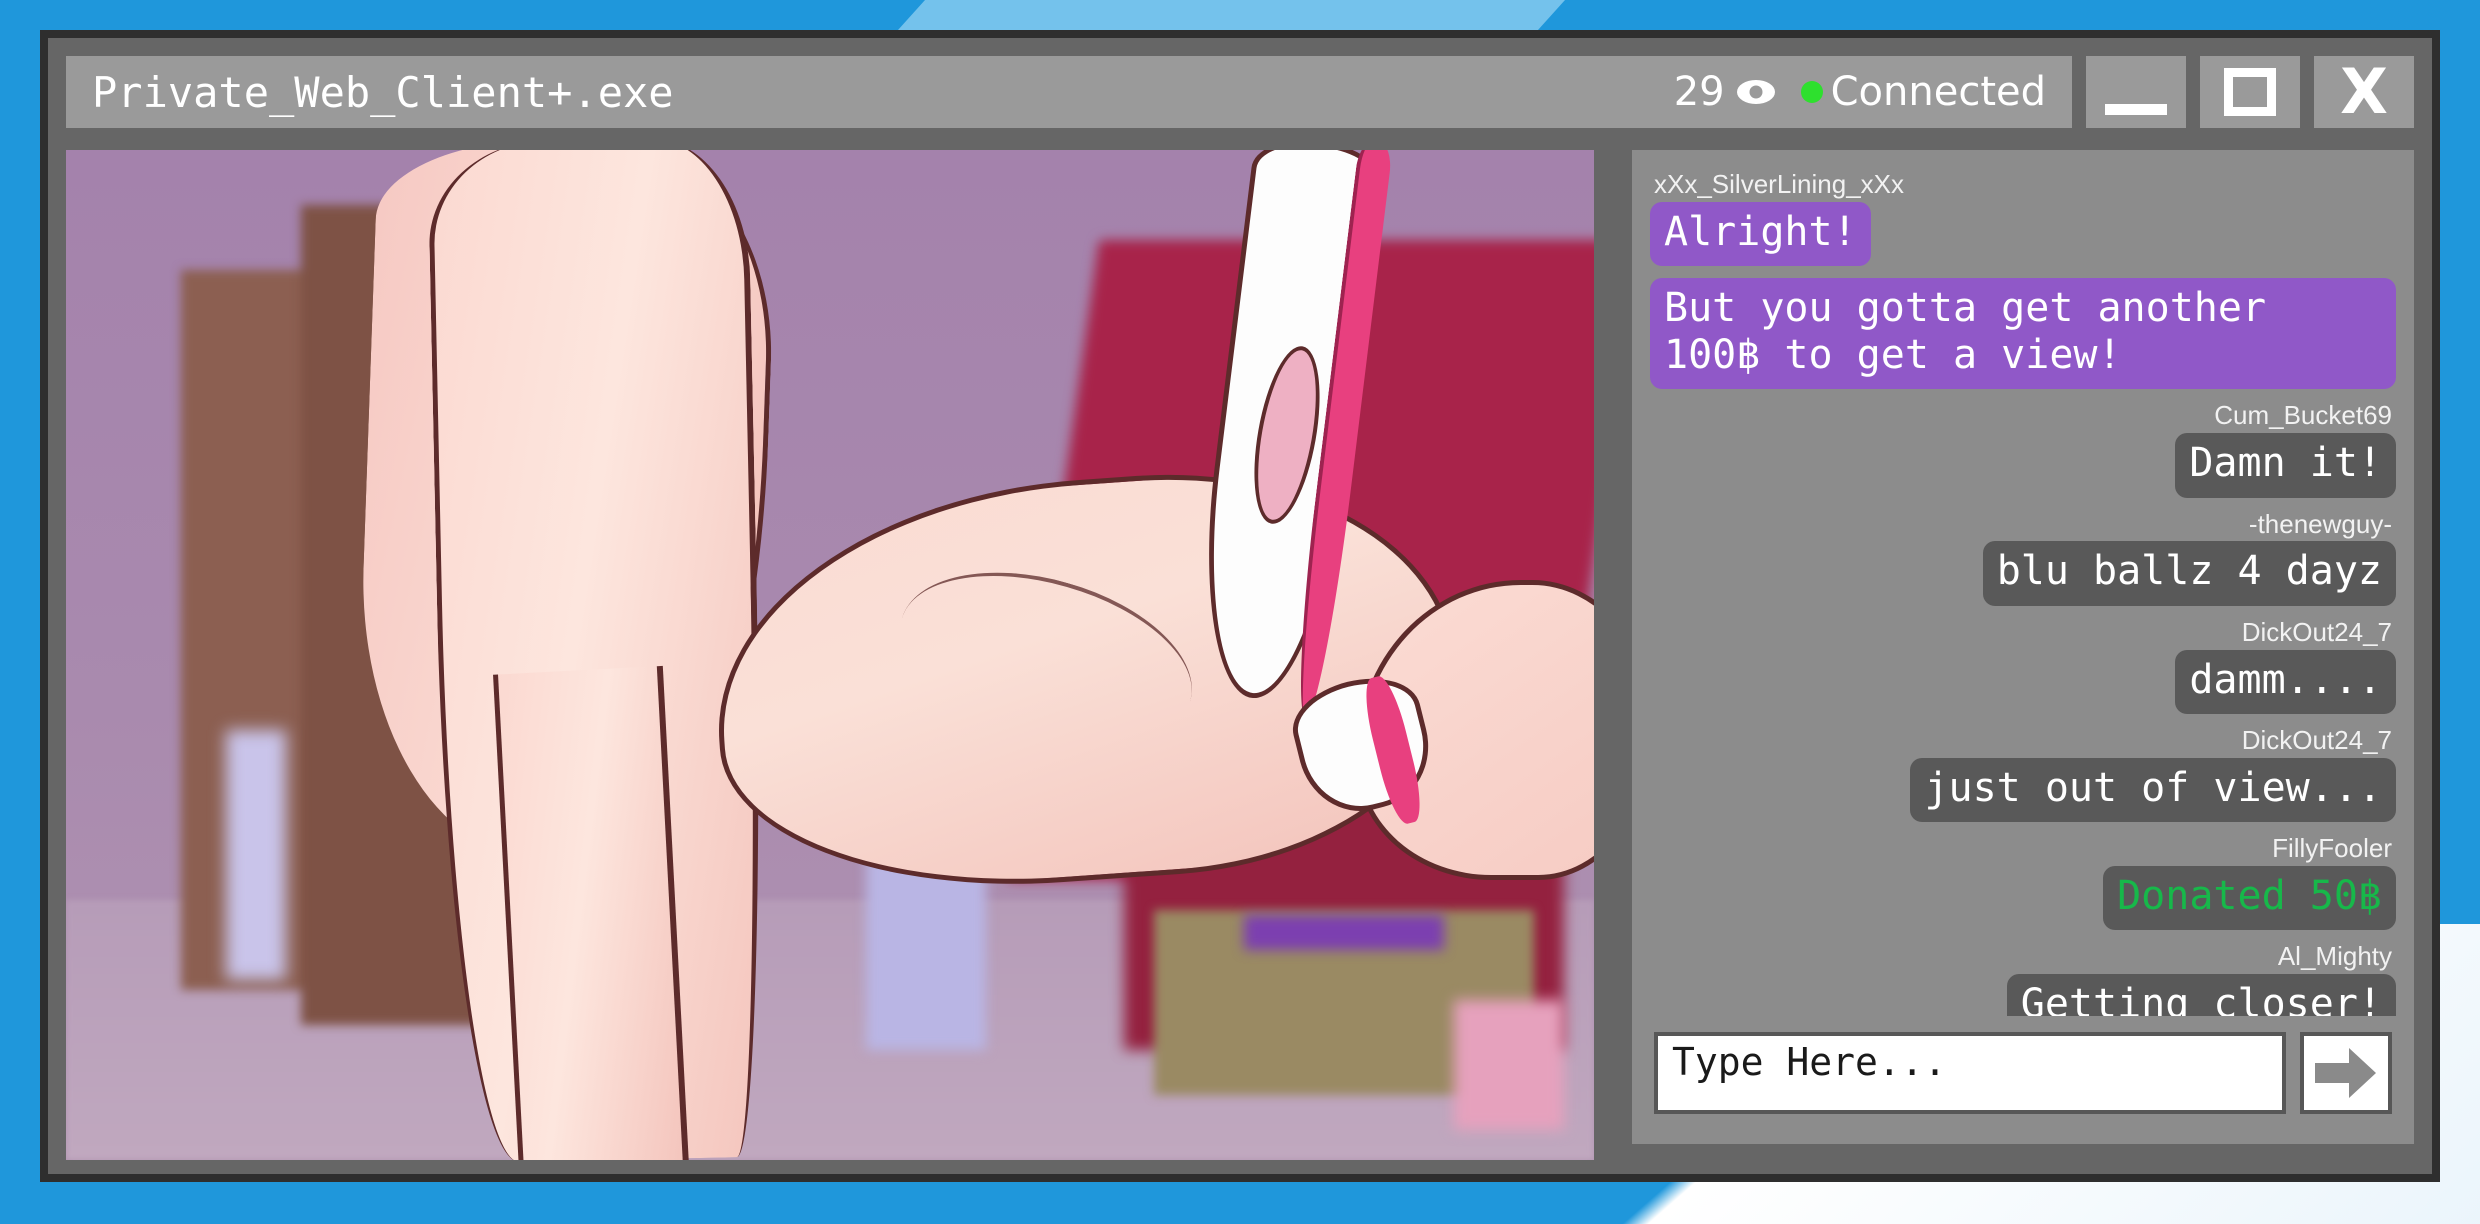 The image size is (2480, 1224). Describe the element at coordinates (1699, 92) in the screenshot. I see `viewer-count: 29` at that location.